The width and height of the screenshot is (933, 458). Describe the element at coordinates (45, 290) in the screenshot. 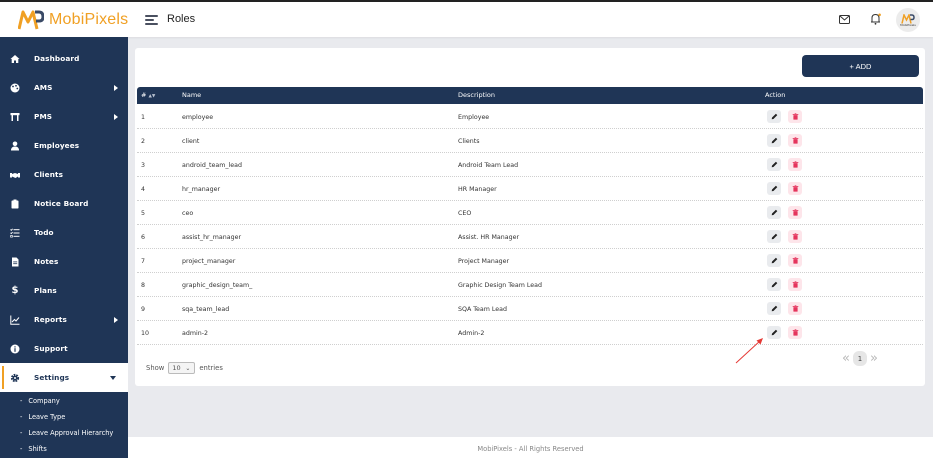

I see `sidebar-item-label: Plans` at that location.